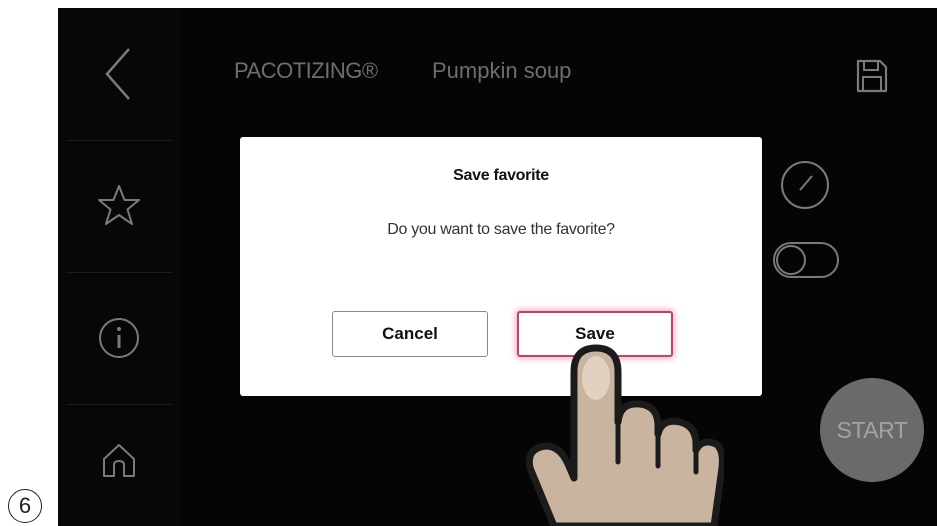 The image size is (937, 526). I want to click on home-icon, so click(119, 460).